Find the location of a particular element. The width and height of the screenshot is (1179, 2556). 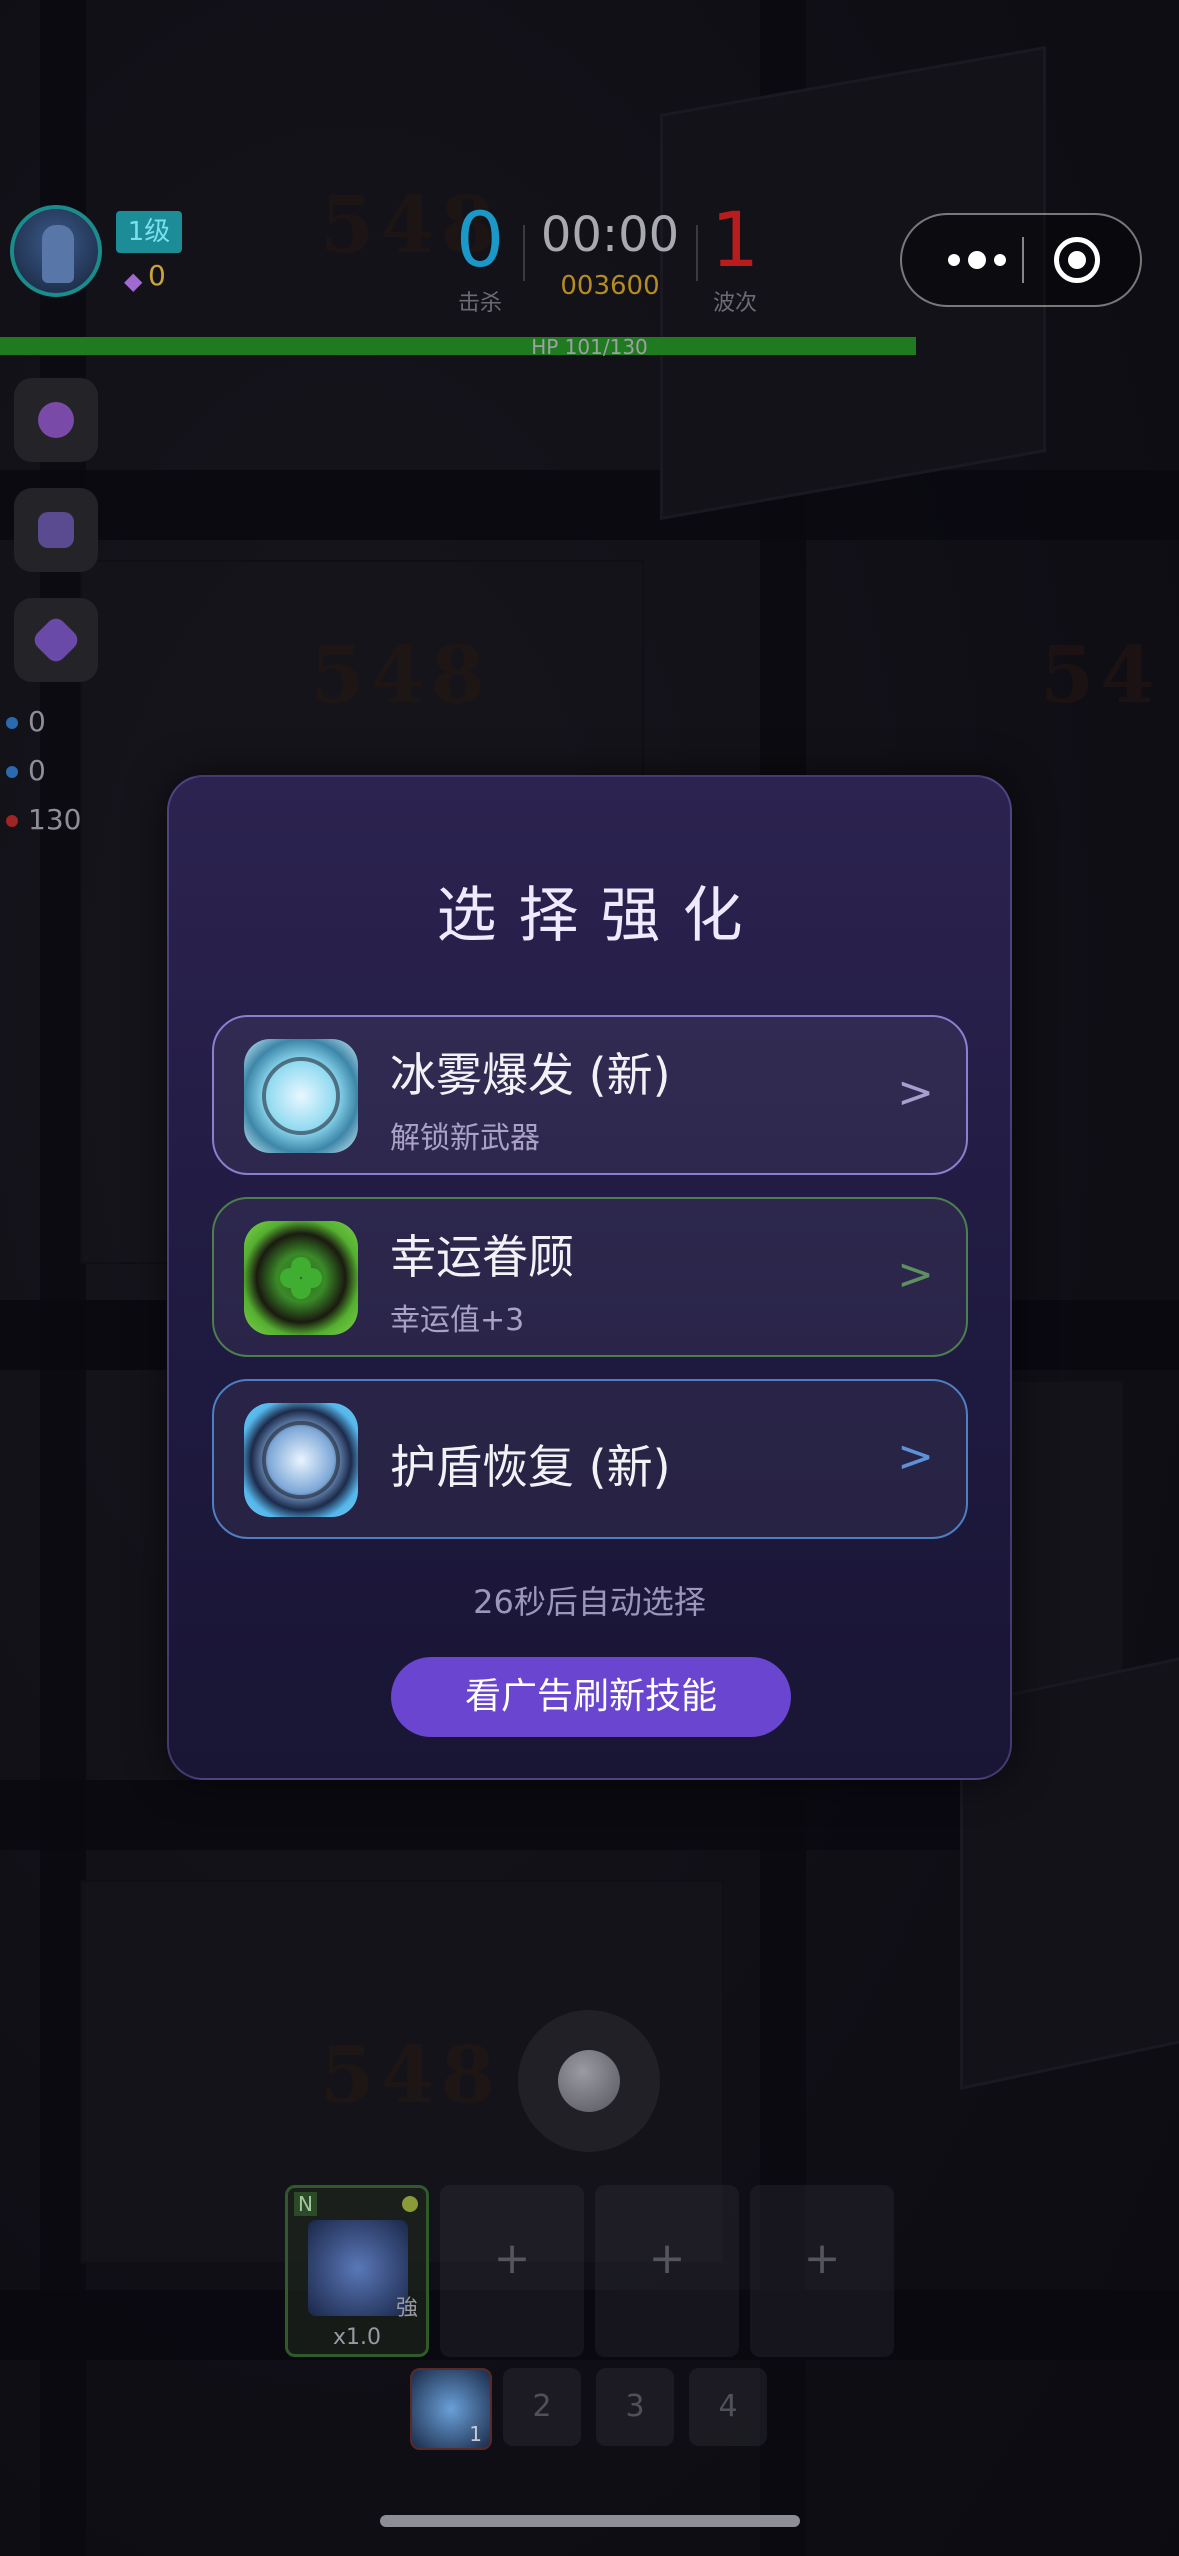

joystick-knob is located at coordinates (589, 2081).